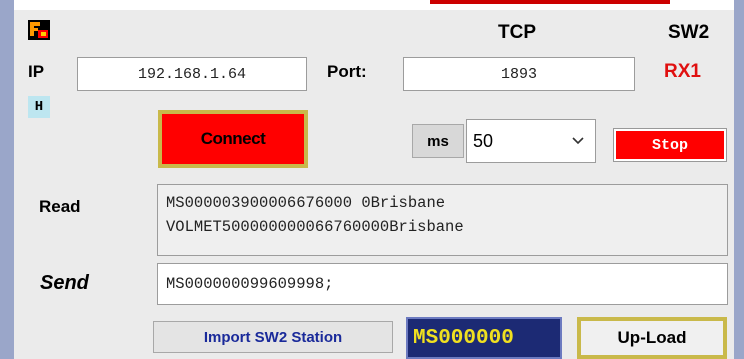  Describe the element at coordinates (682, 71) in the screenshot. I see `channel-label: RX1` at that location.